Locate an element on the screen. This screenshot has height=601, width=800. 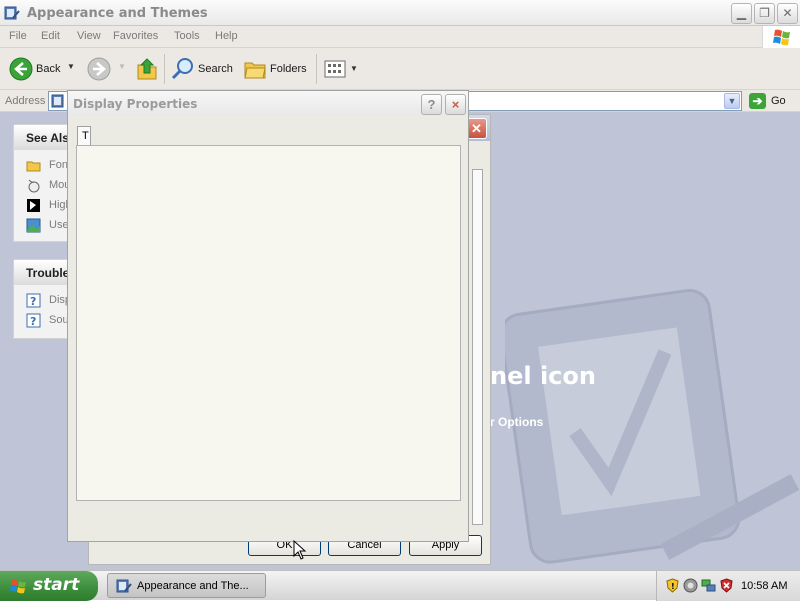
address-label: Address is located at coordinates (25, 101).